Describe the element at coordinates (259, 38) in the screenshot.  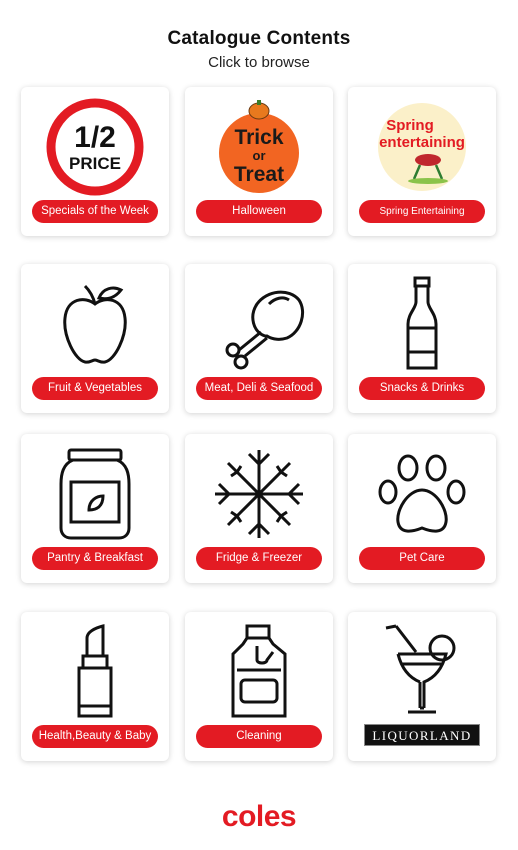
I see `page-title: Catalogue Contents` at that location.